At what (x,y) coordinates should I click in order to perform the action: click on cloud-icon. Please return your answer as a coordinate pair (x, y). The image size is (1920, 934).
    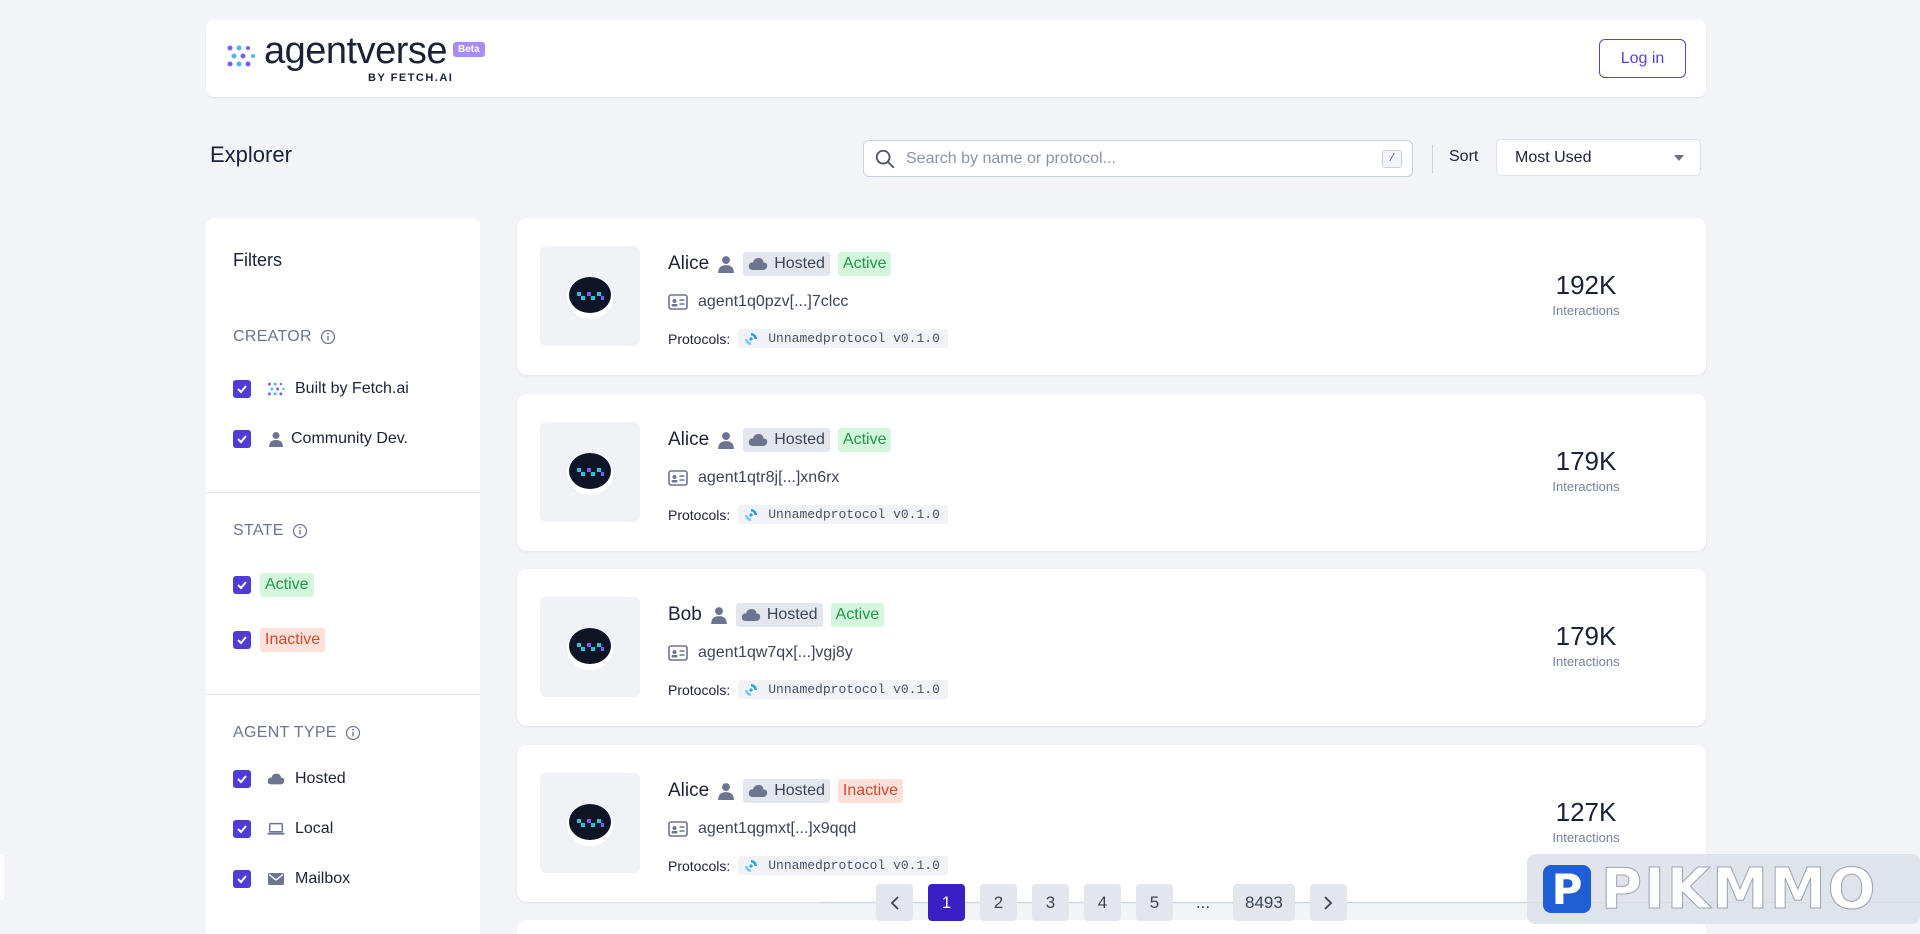
    Looking at the image, I should click on (758, 440).